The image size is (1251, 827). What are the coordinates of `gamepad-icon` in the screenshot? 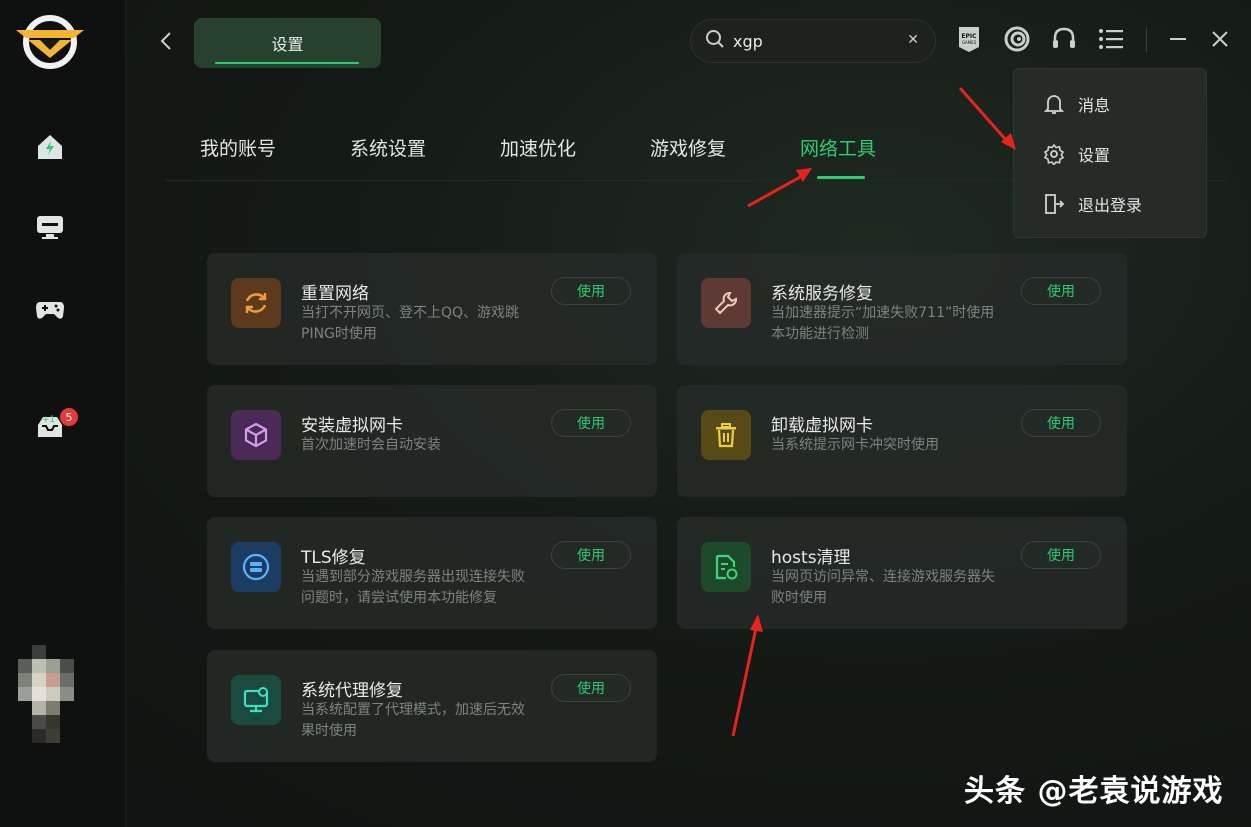 It's located at (50, 311).